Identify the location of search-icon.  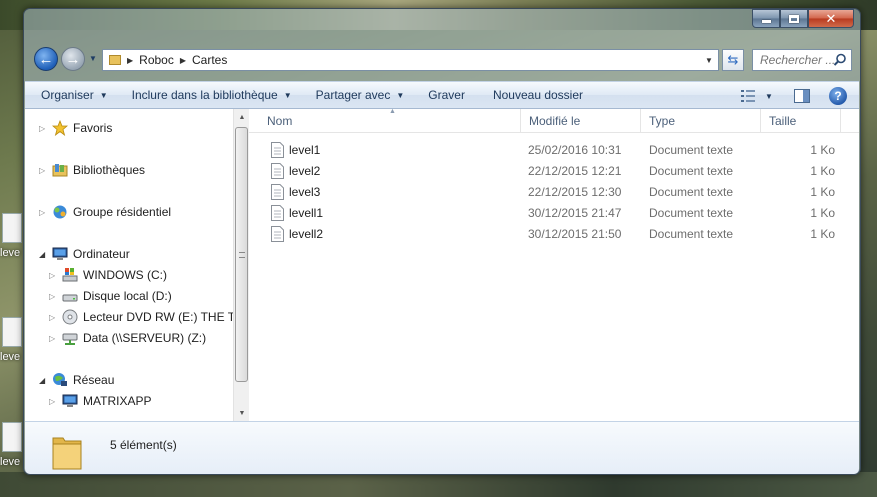
(840, 60).